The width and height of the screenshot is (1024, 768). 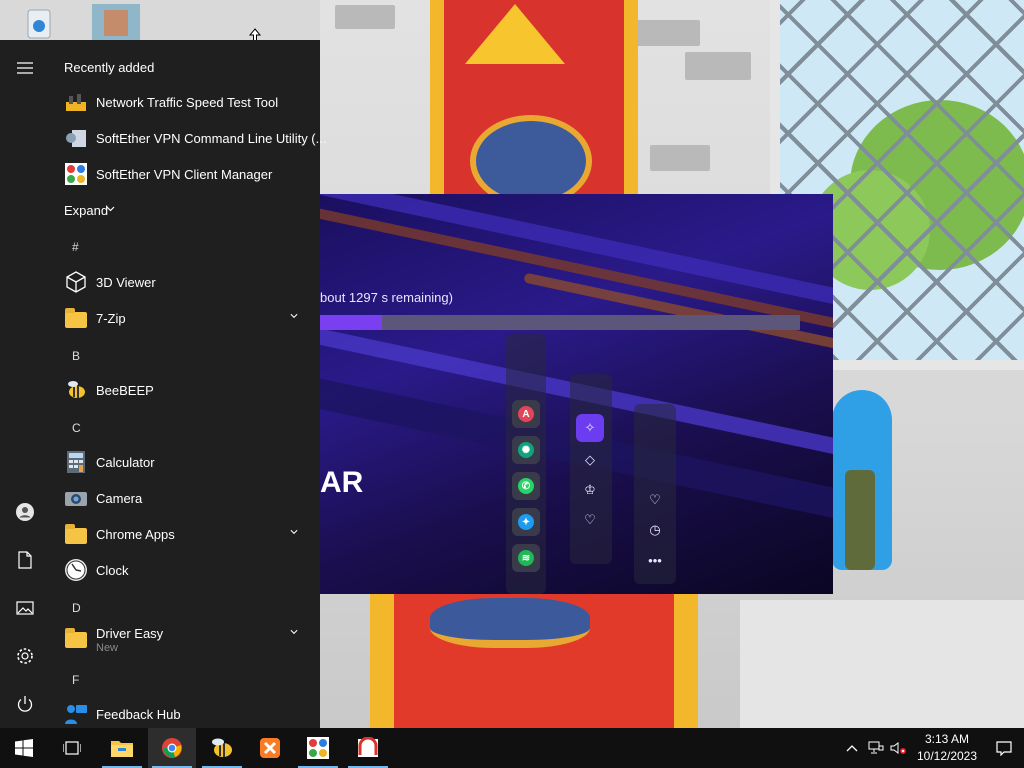 What do you see at coordinates (76, 462) in the screenshot?
I see `calculator-icon` at bounding box center [76, 462].